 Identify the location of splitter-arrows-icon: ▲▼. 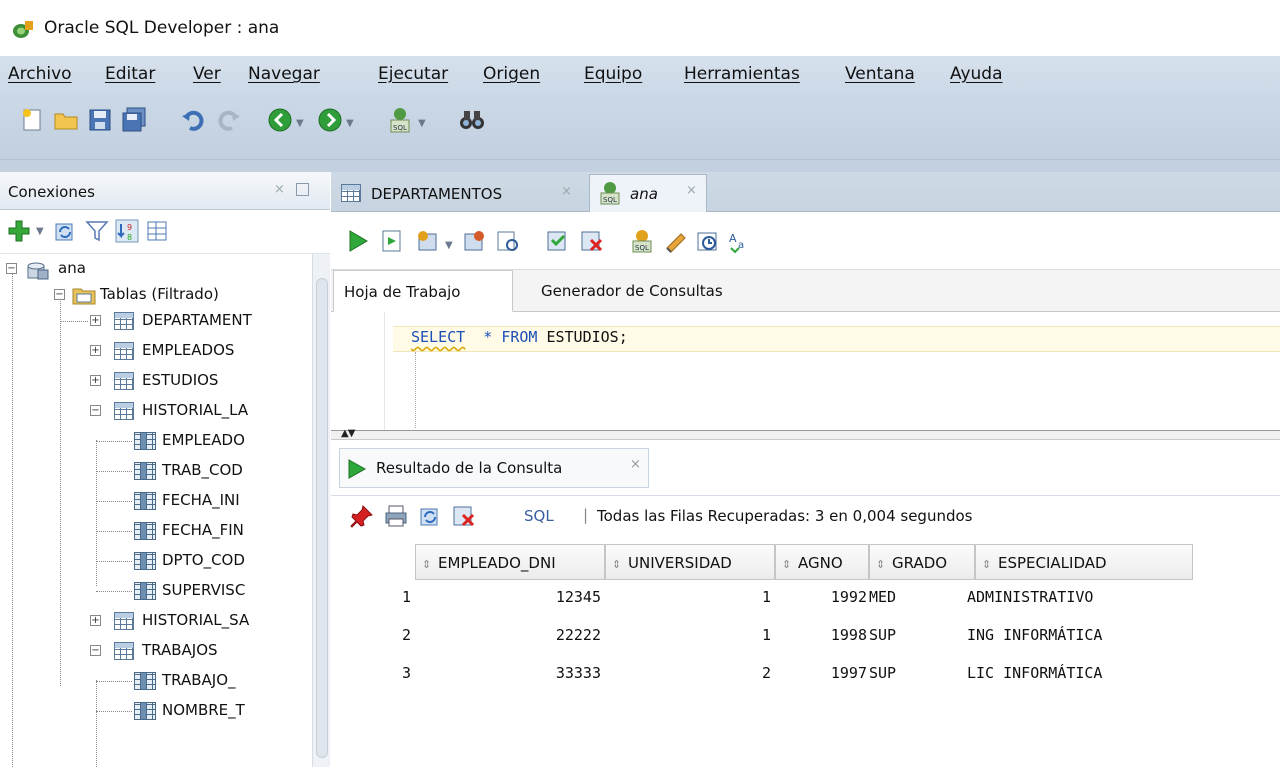
(348, 433).